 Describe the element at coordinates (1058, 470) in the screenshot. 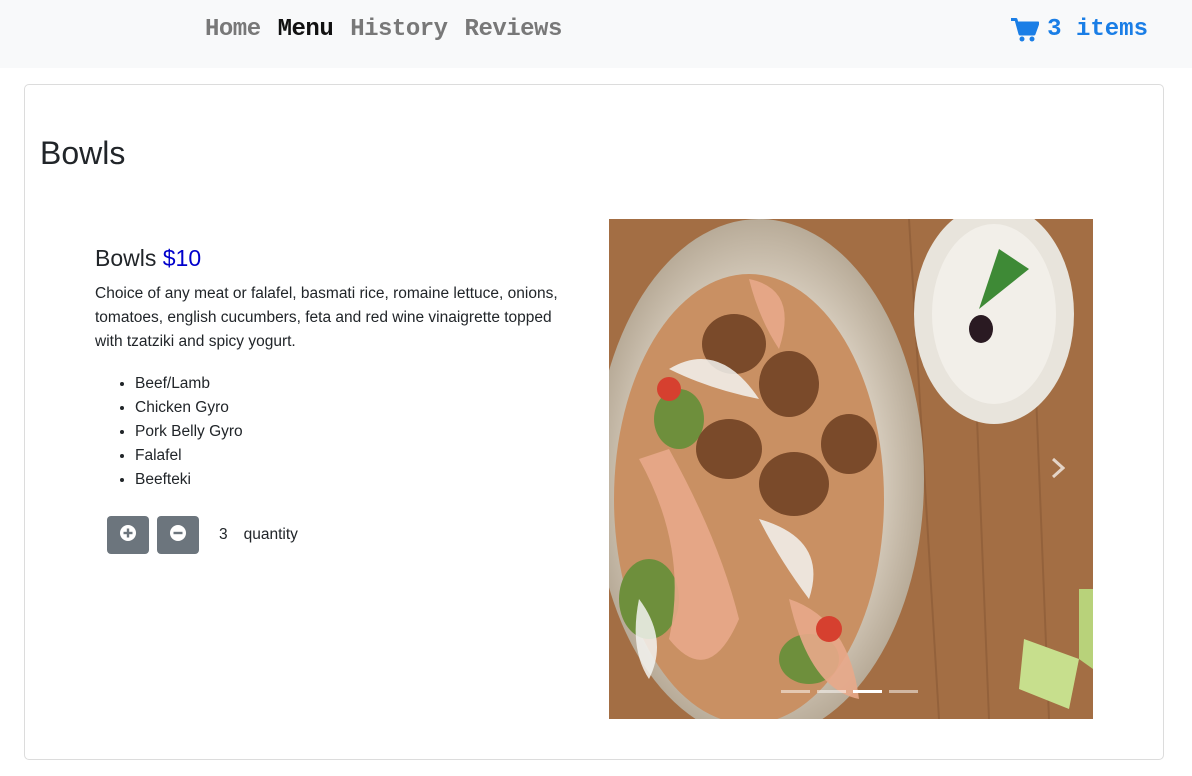

I see `chevron-right-icon` at that location.